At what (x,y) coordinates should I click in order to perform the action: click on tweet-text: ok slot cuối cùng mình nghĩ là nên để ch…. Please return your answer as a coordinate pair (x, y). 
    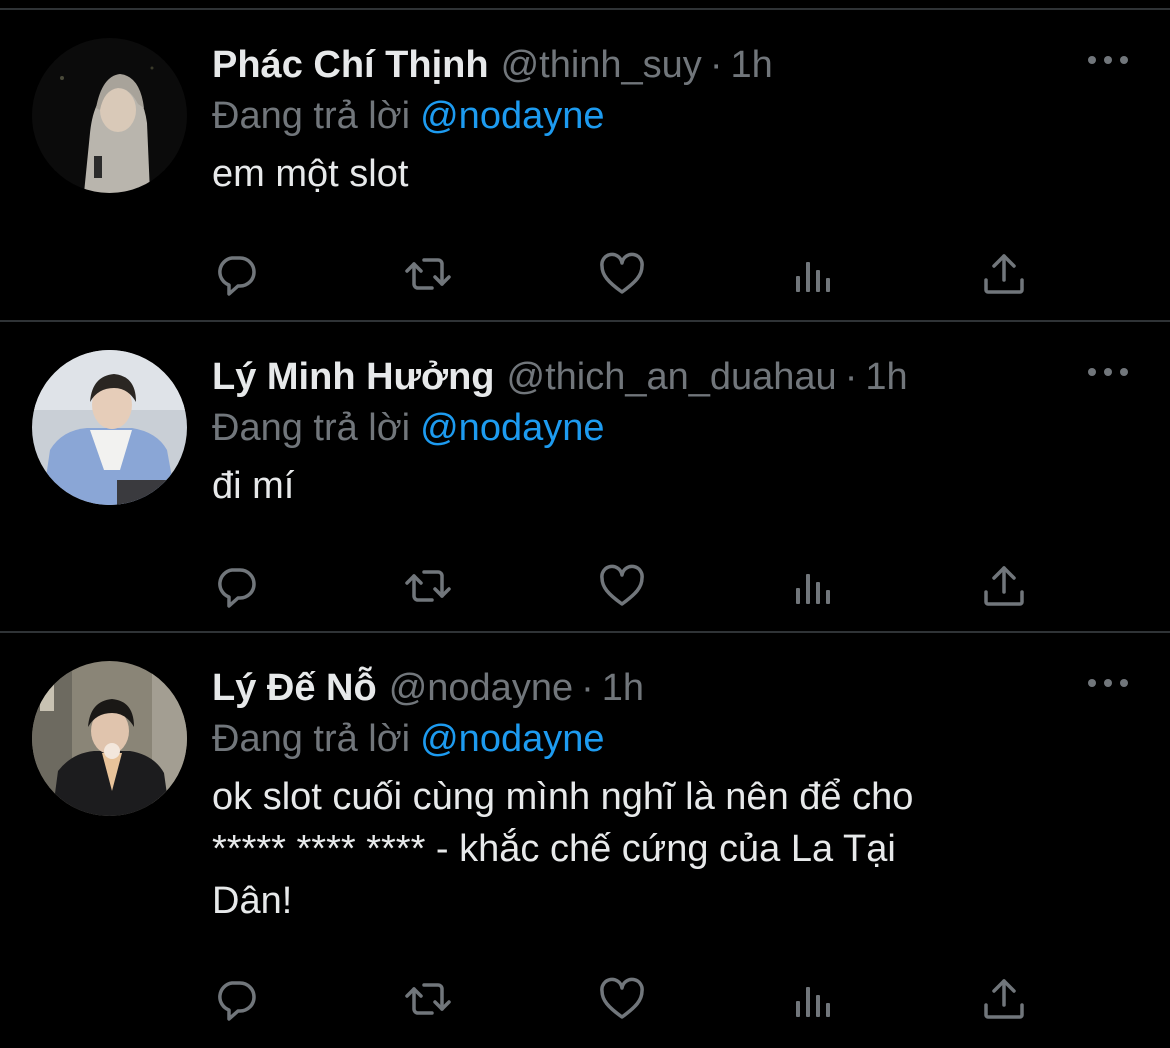
    Looking at the image, I should click on (563, 849).